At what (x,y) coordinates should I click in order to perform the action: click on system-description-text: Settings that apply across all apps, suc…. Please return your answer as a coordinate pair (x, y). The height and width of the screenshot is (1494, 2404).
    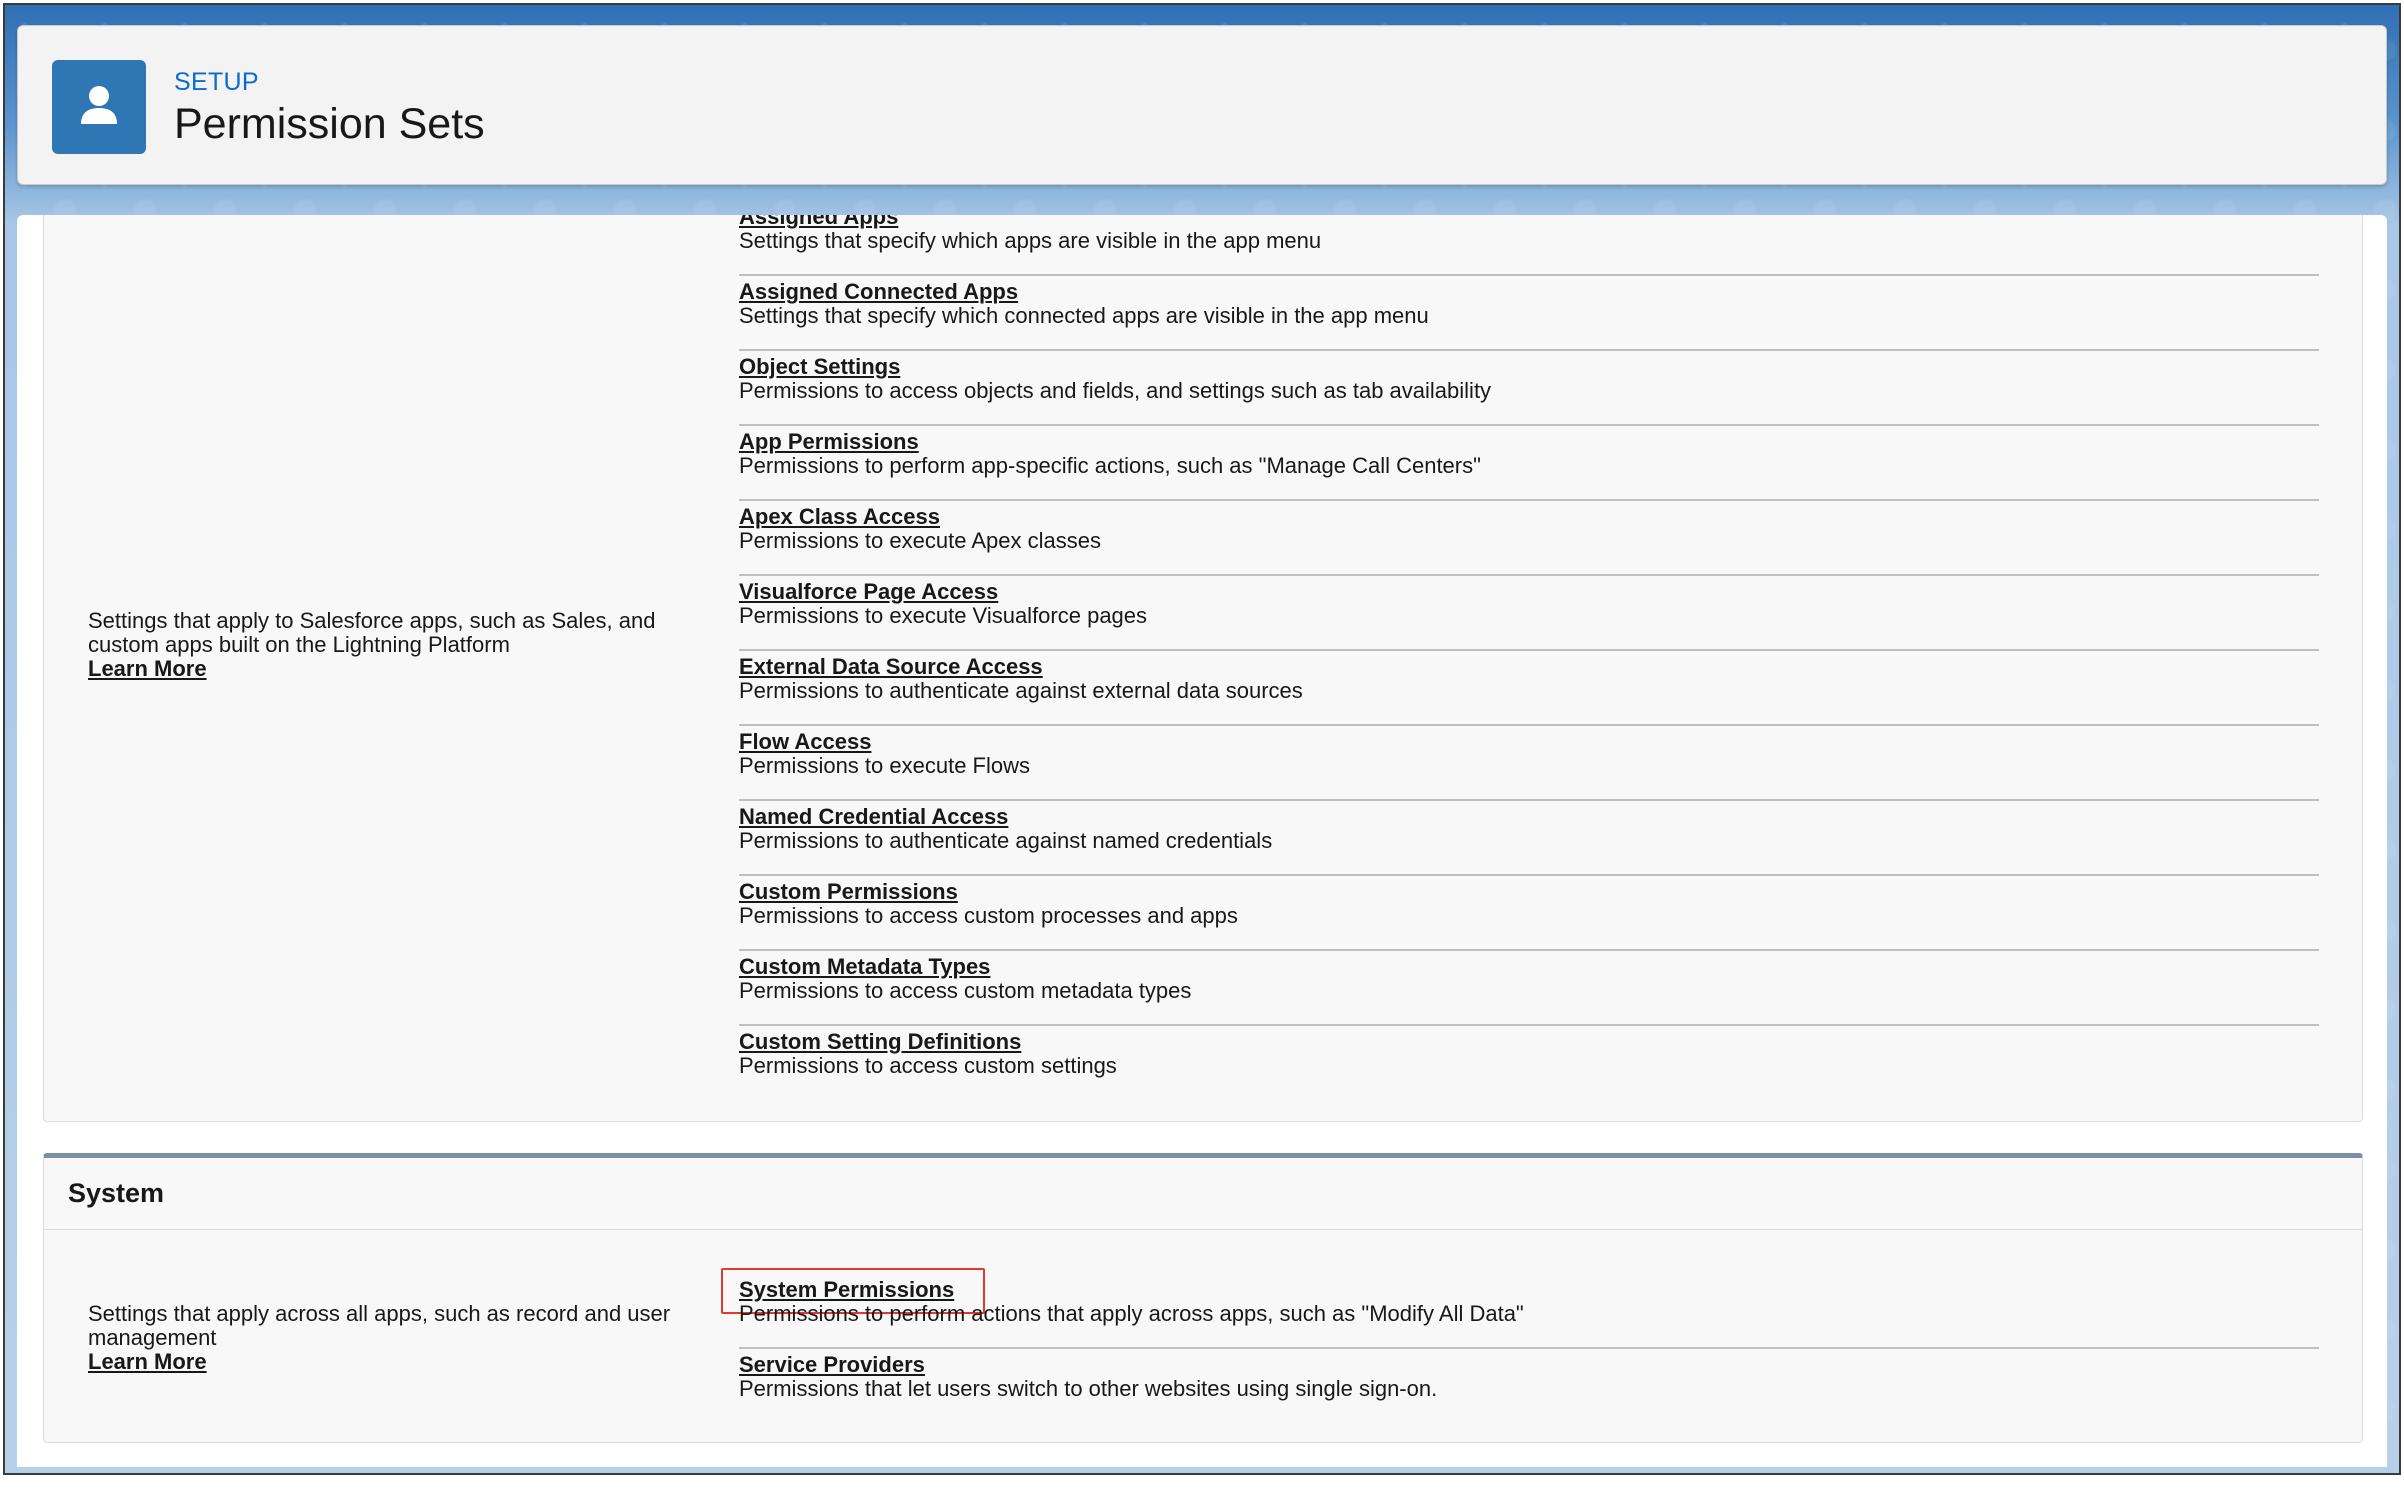
    Looking at the image, I should click on (379, 1325).